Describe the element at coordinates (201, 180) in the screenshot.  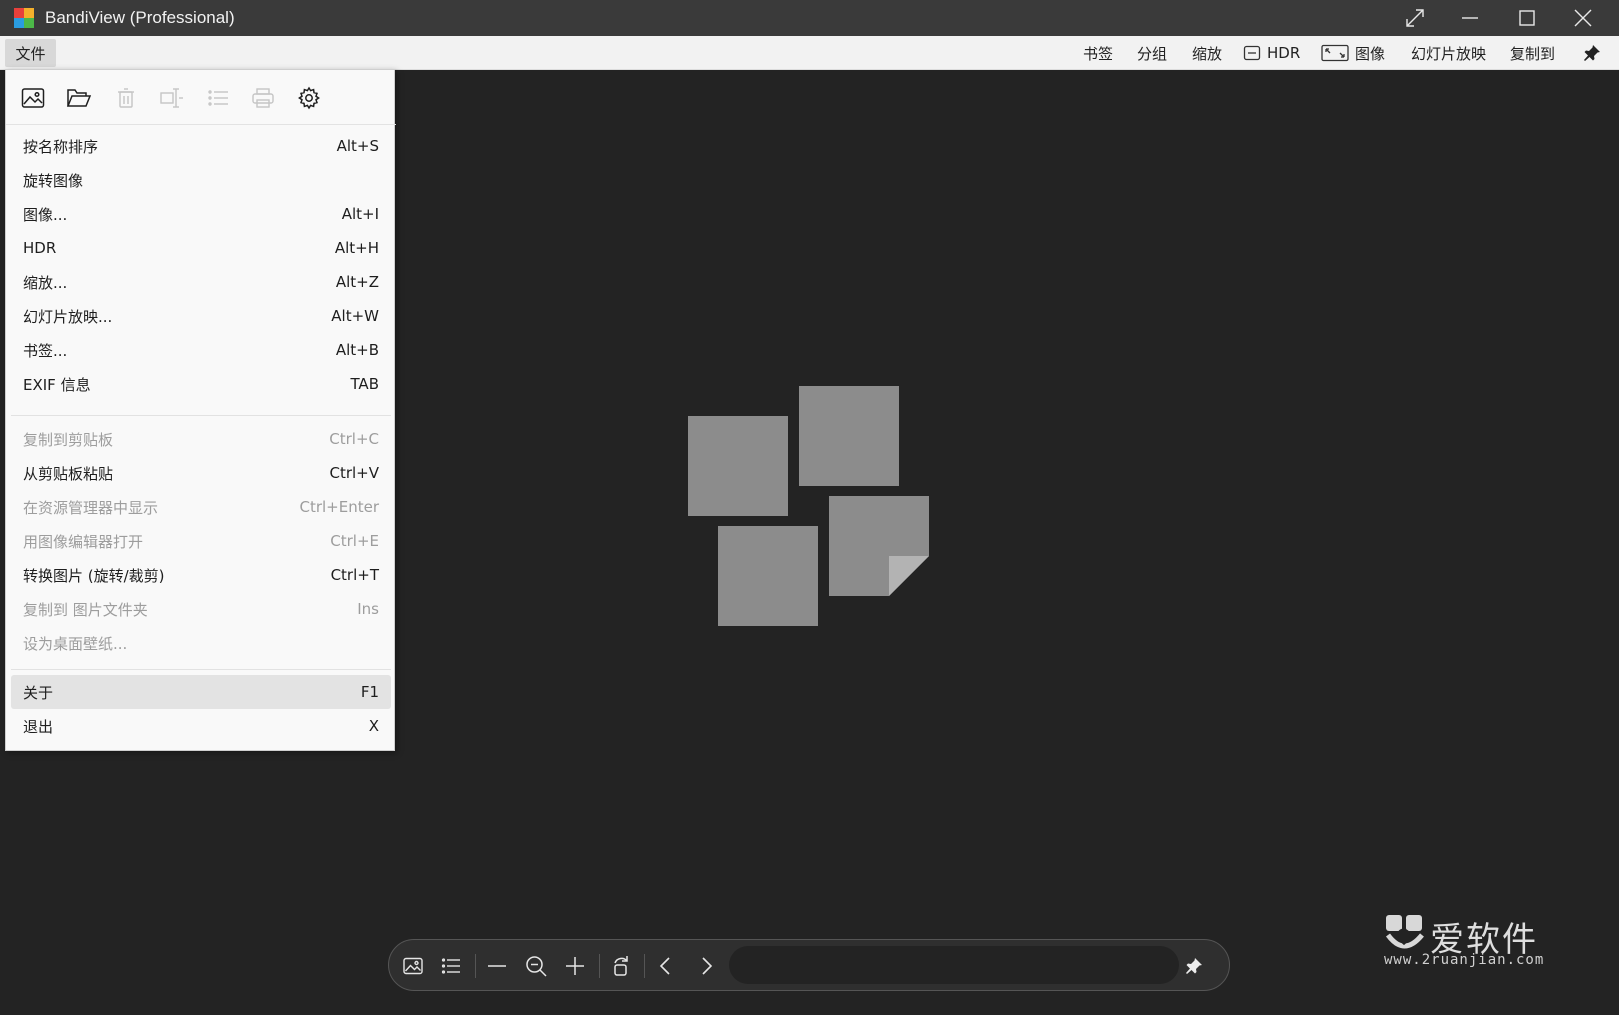
I see `menu-item-rotate-image: 旋转图像` at that location.